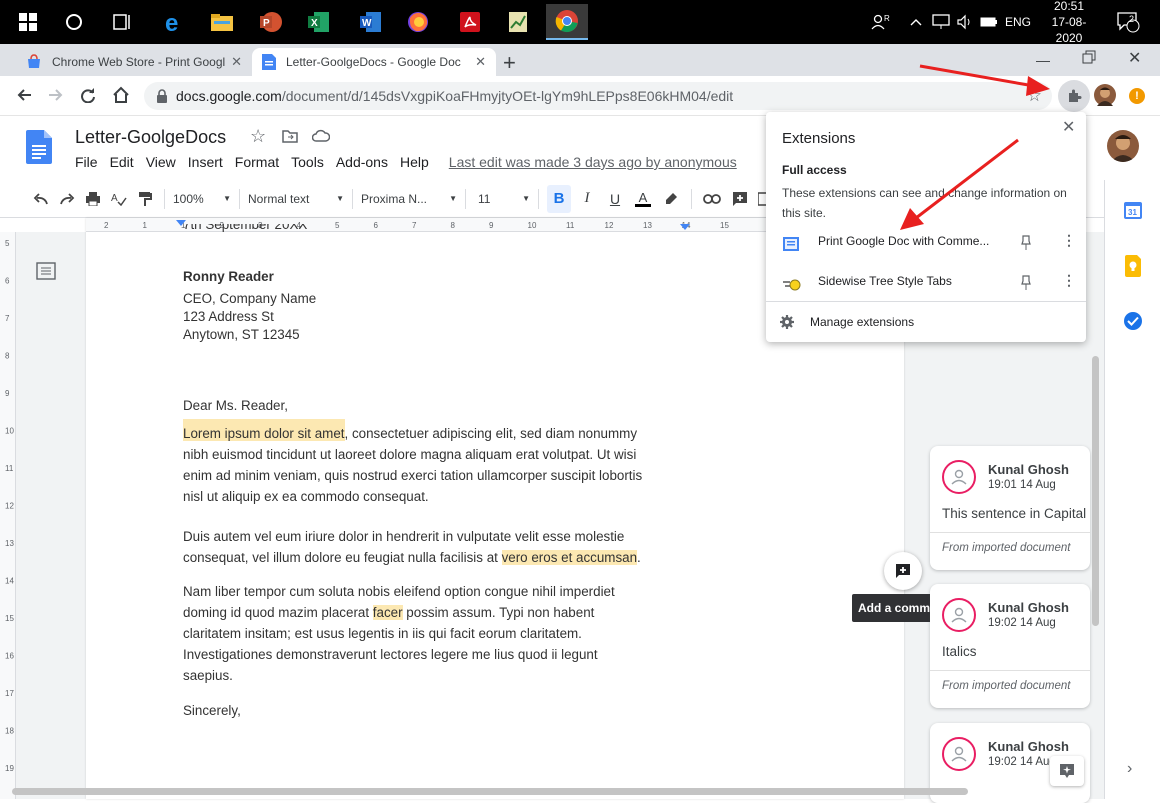  What do you see at coordinates (1133, 268) in the screenshot?
I see `keep-icon` at bounding box center [1133, 268].